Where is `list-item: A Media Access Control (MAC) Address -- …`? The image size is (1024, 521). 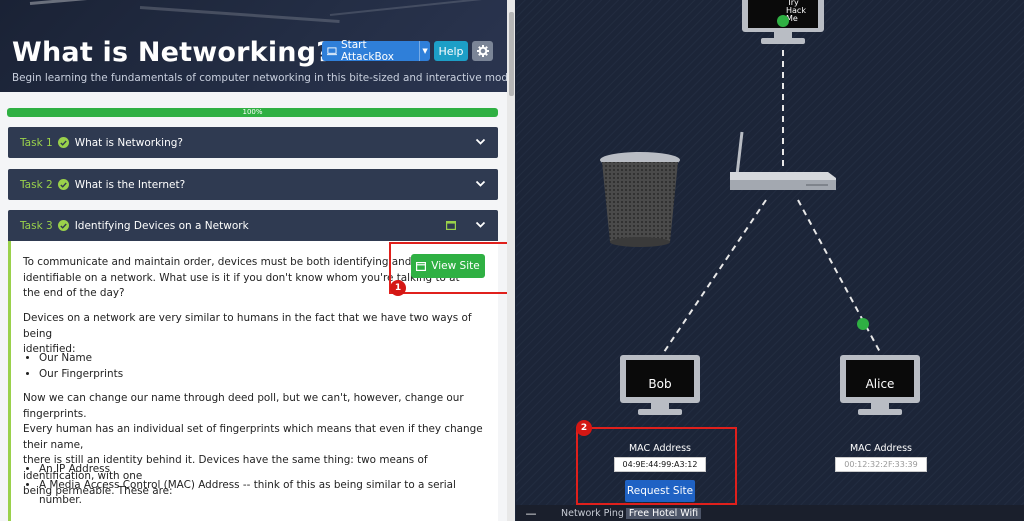
list-item: A Media Access Control (MAC) Address -- … is located at coordinates (268, 493).